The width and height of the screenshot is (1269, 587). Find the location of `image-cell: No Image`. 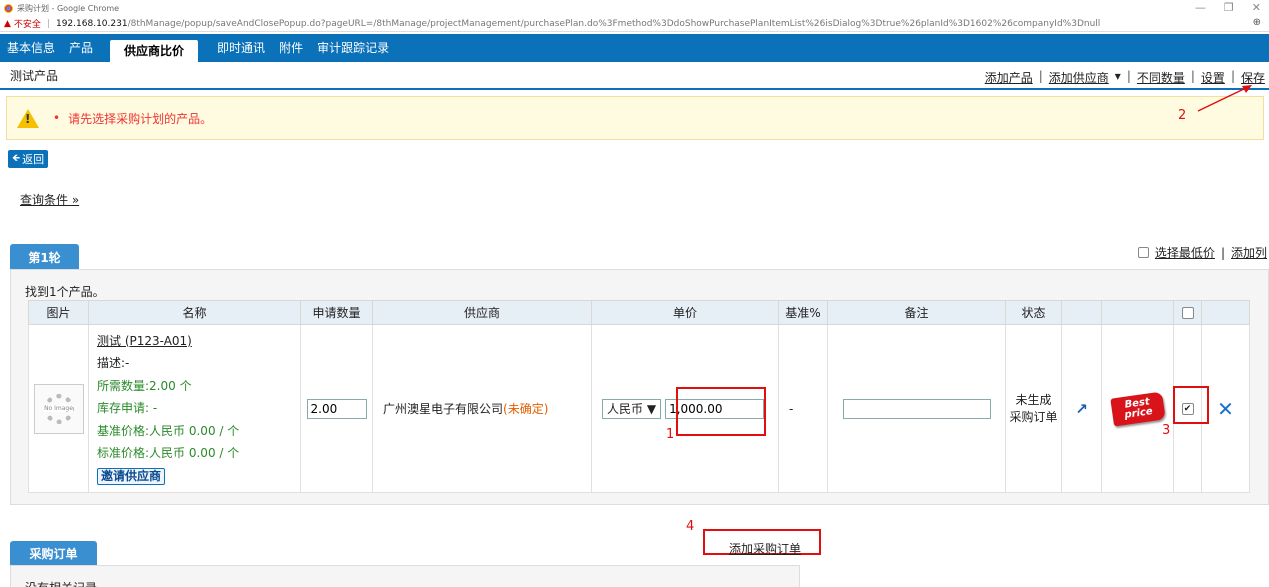

image-cell: No Image is located at coordinates (58, 408).